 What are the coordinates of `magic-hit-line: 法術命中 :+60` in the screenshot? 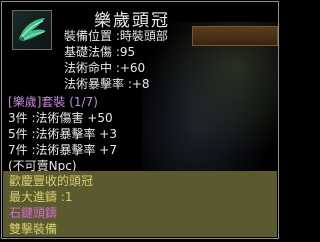 It's located at (105, 68).